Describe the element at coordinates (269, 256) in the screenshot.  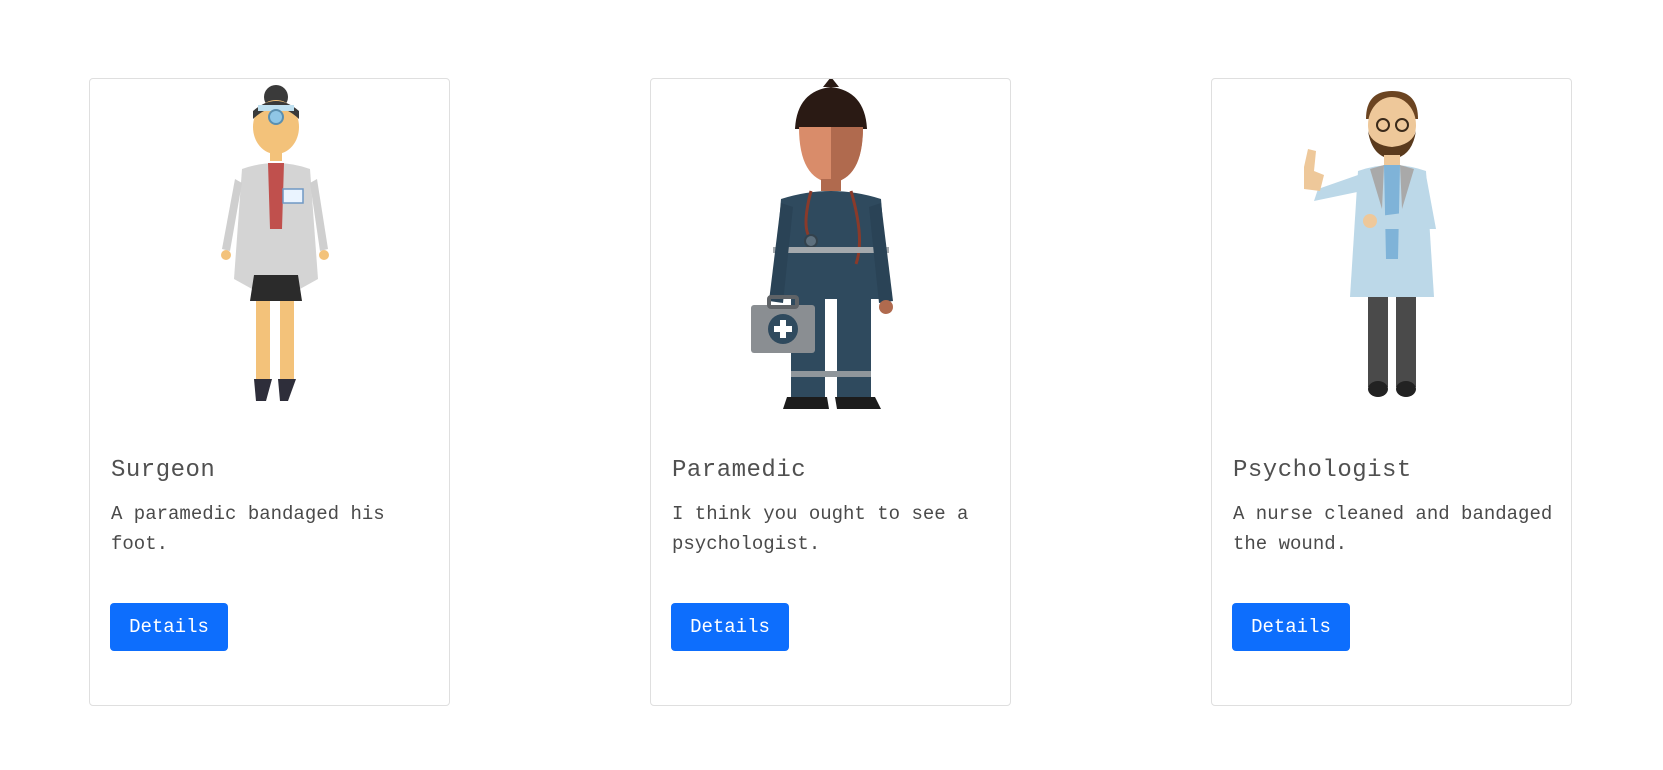
I see `female-doctor-icon` at that location.